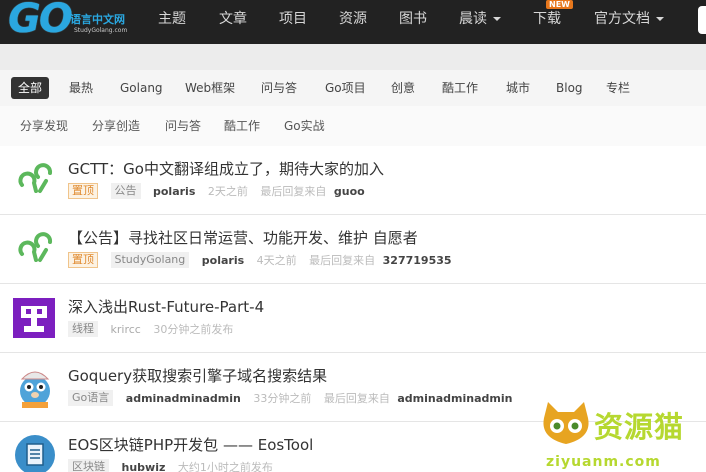  What do you see at coordinates (116, 125) in the screenshot?
I see `subtab-share-creation: 分享创造` at bounding box center [116, 125].